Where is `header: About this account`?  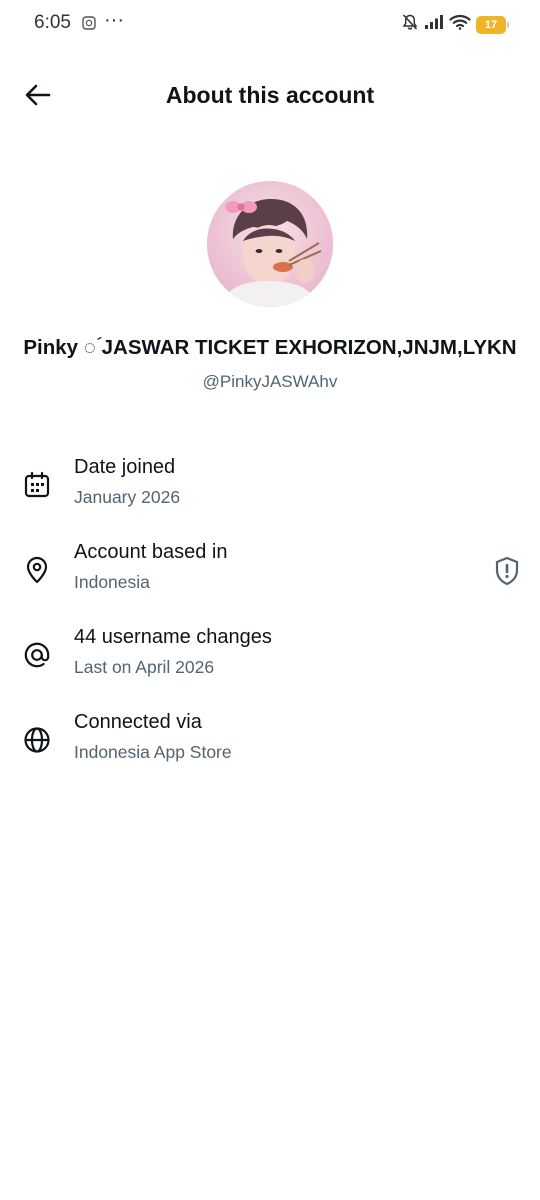 header: About this account is located at coordinates (270, 96).